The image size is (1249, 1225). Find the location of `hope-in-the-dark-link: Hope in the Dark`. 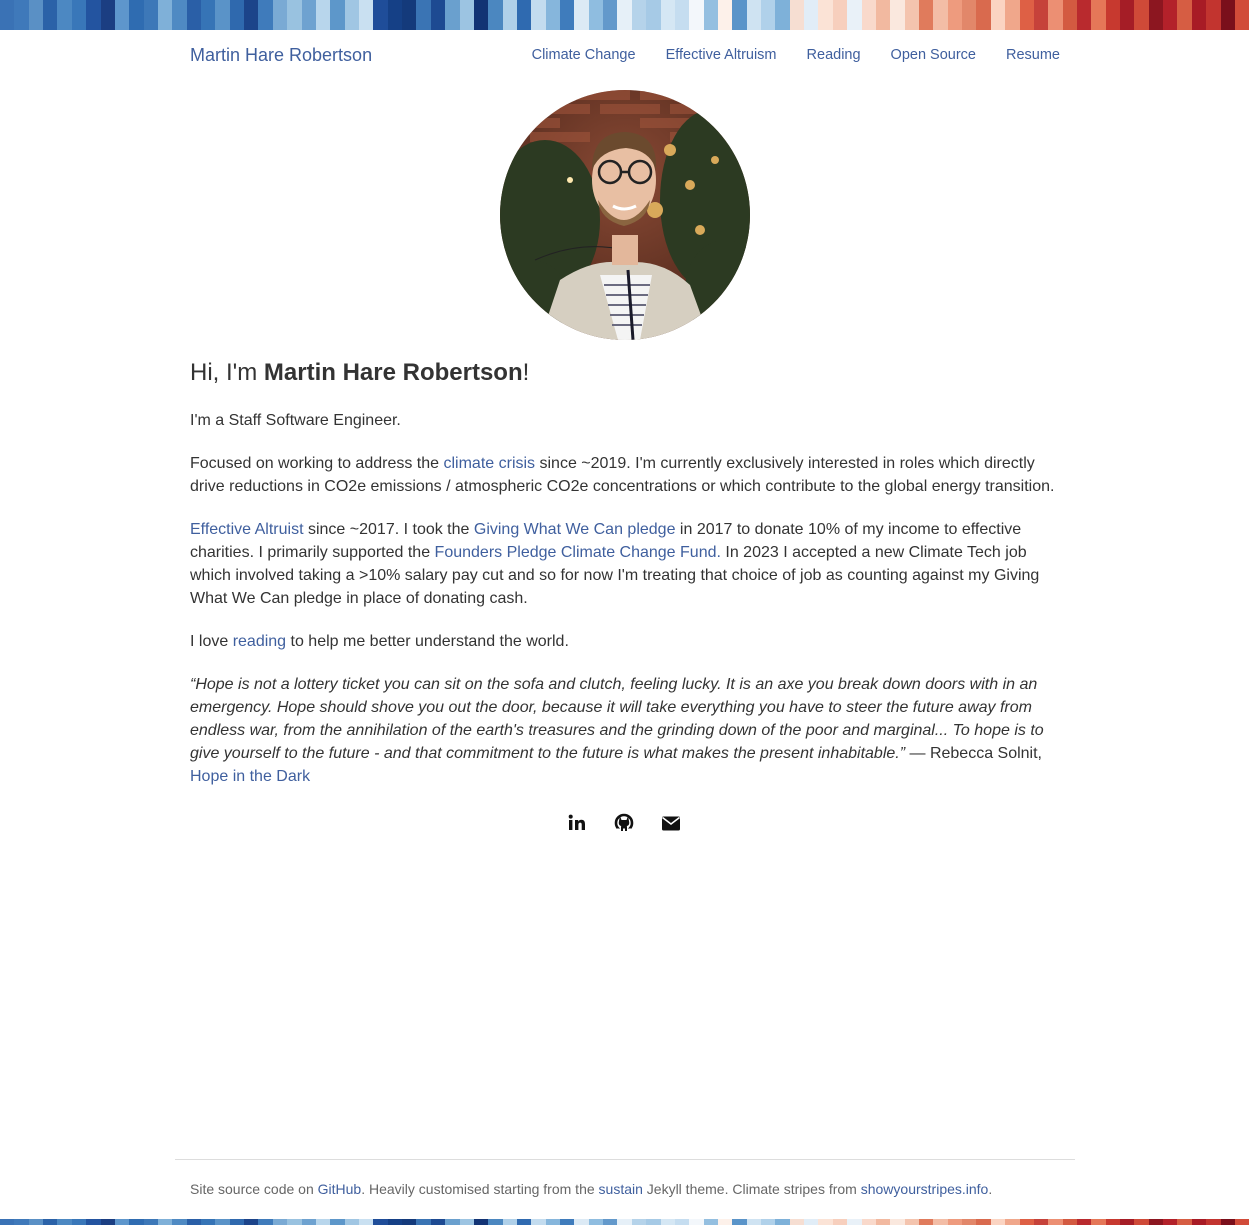

hope-in-the-dark-link: Hope in the Dark is located at coordinates (250, 776).